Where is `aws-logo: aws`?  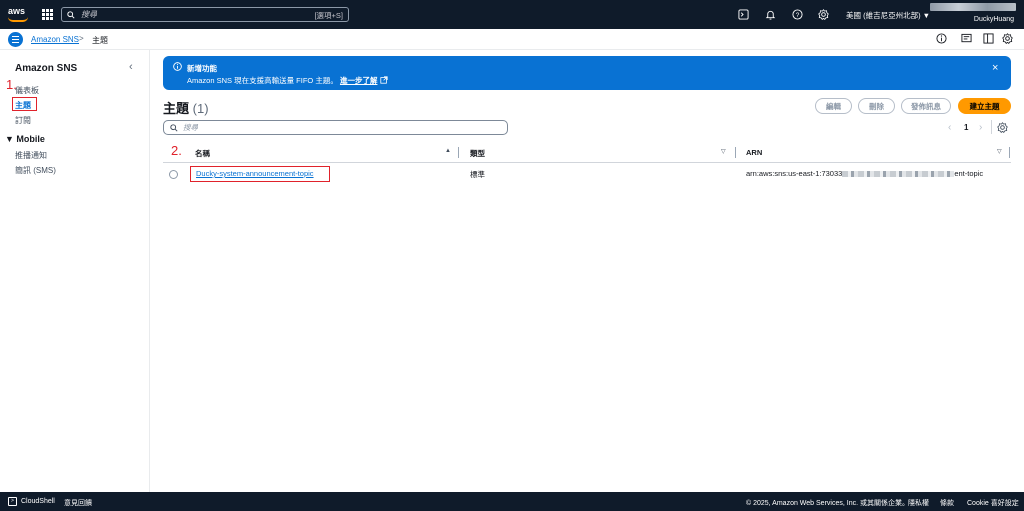 aws-logo: aws is located at coordinates (19, 15).